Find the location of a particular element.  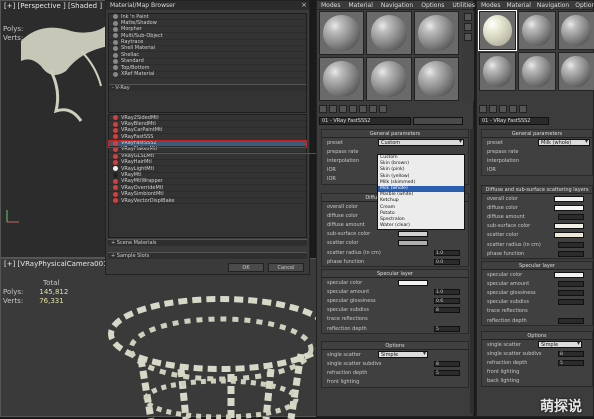

backlight-icon is located at coordinates (468, 27).